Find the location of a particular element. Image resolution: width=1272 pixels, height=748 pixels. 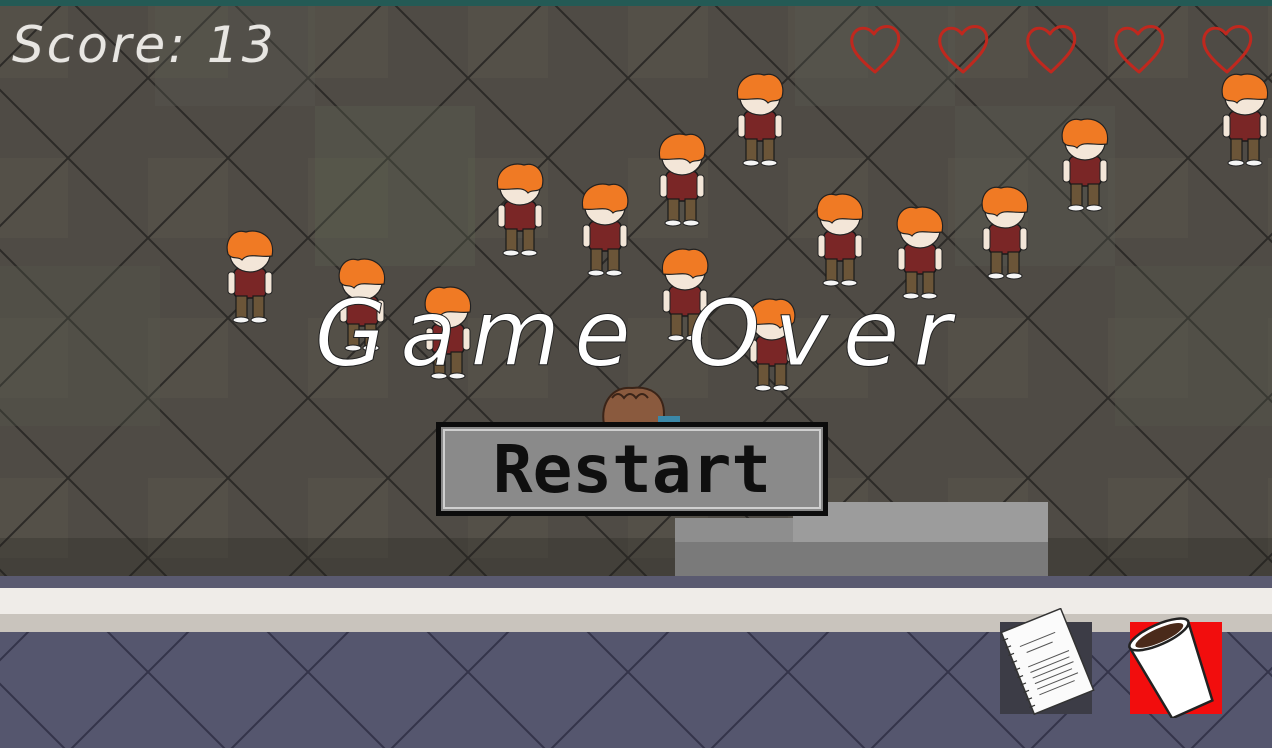

score-label: Score: 13 is located at coordinates (144, 45).